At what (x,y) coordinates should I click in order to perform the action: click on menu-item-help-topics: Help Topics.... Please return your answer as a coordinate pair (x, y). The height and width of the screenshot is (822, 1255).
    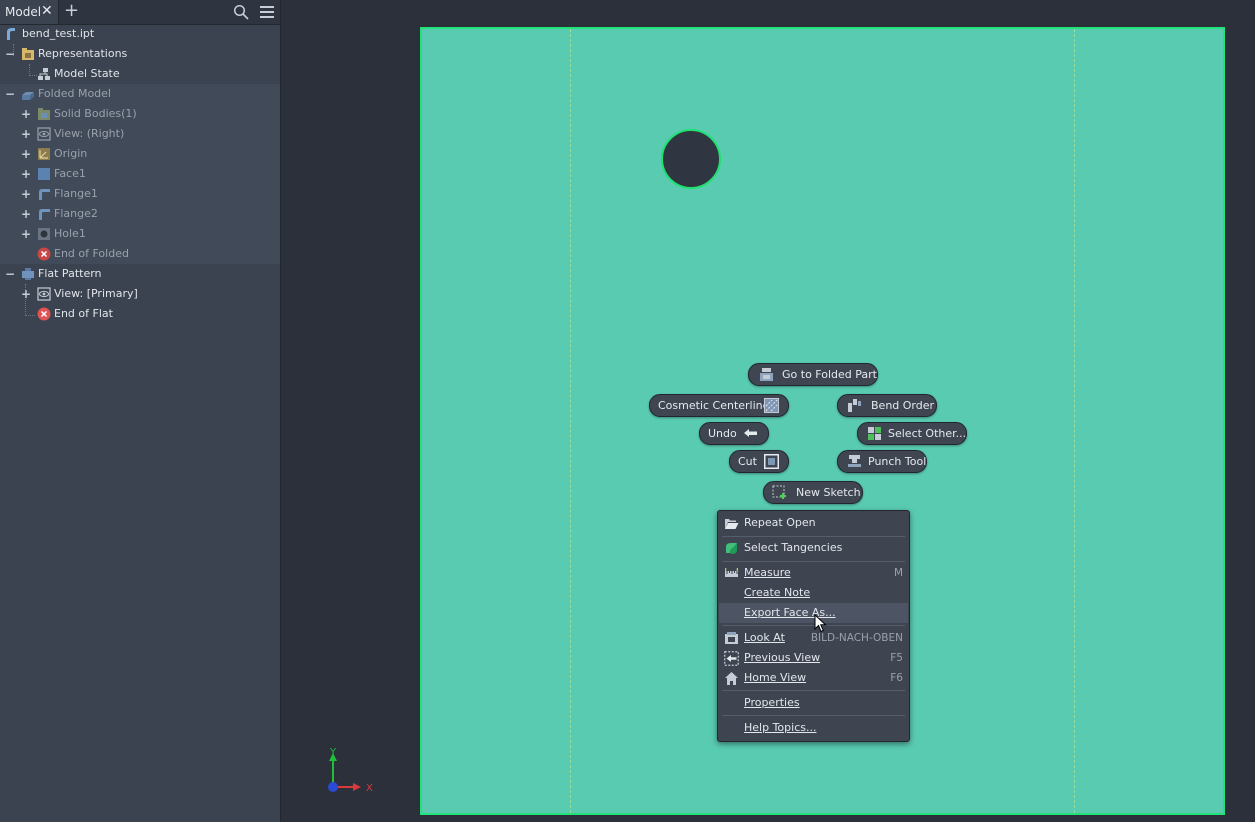
    Looking at the image, I should click on (813, 728).